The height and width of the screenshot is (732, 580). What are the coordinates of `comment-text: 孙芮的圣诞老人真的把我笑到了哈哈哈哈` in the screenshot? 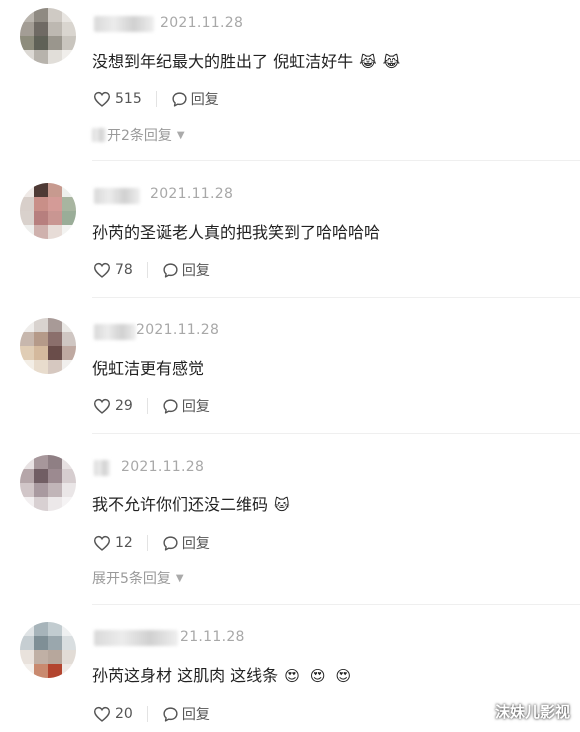 It's located at (236, 231).